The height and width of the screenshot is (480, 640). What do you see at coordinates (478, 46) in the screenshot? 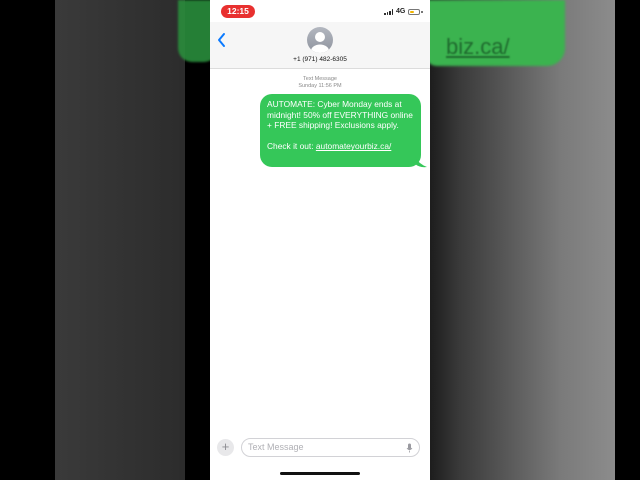
I see `background-link-fragment: biz.ca/` at bounding box center [478, 46].